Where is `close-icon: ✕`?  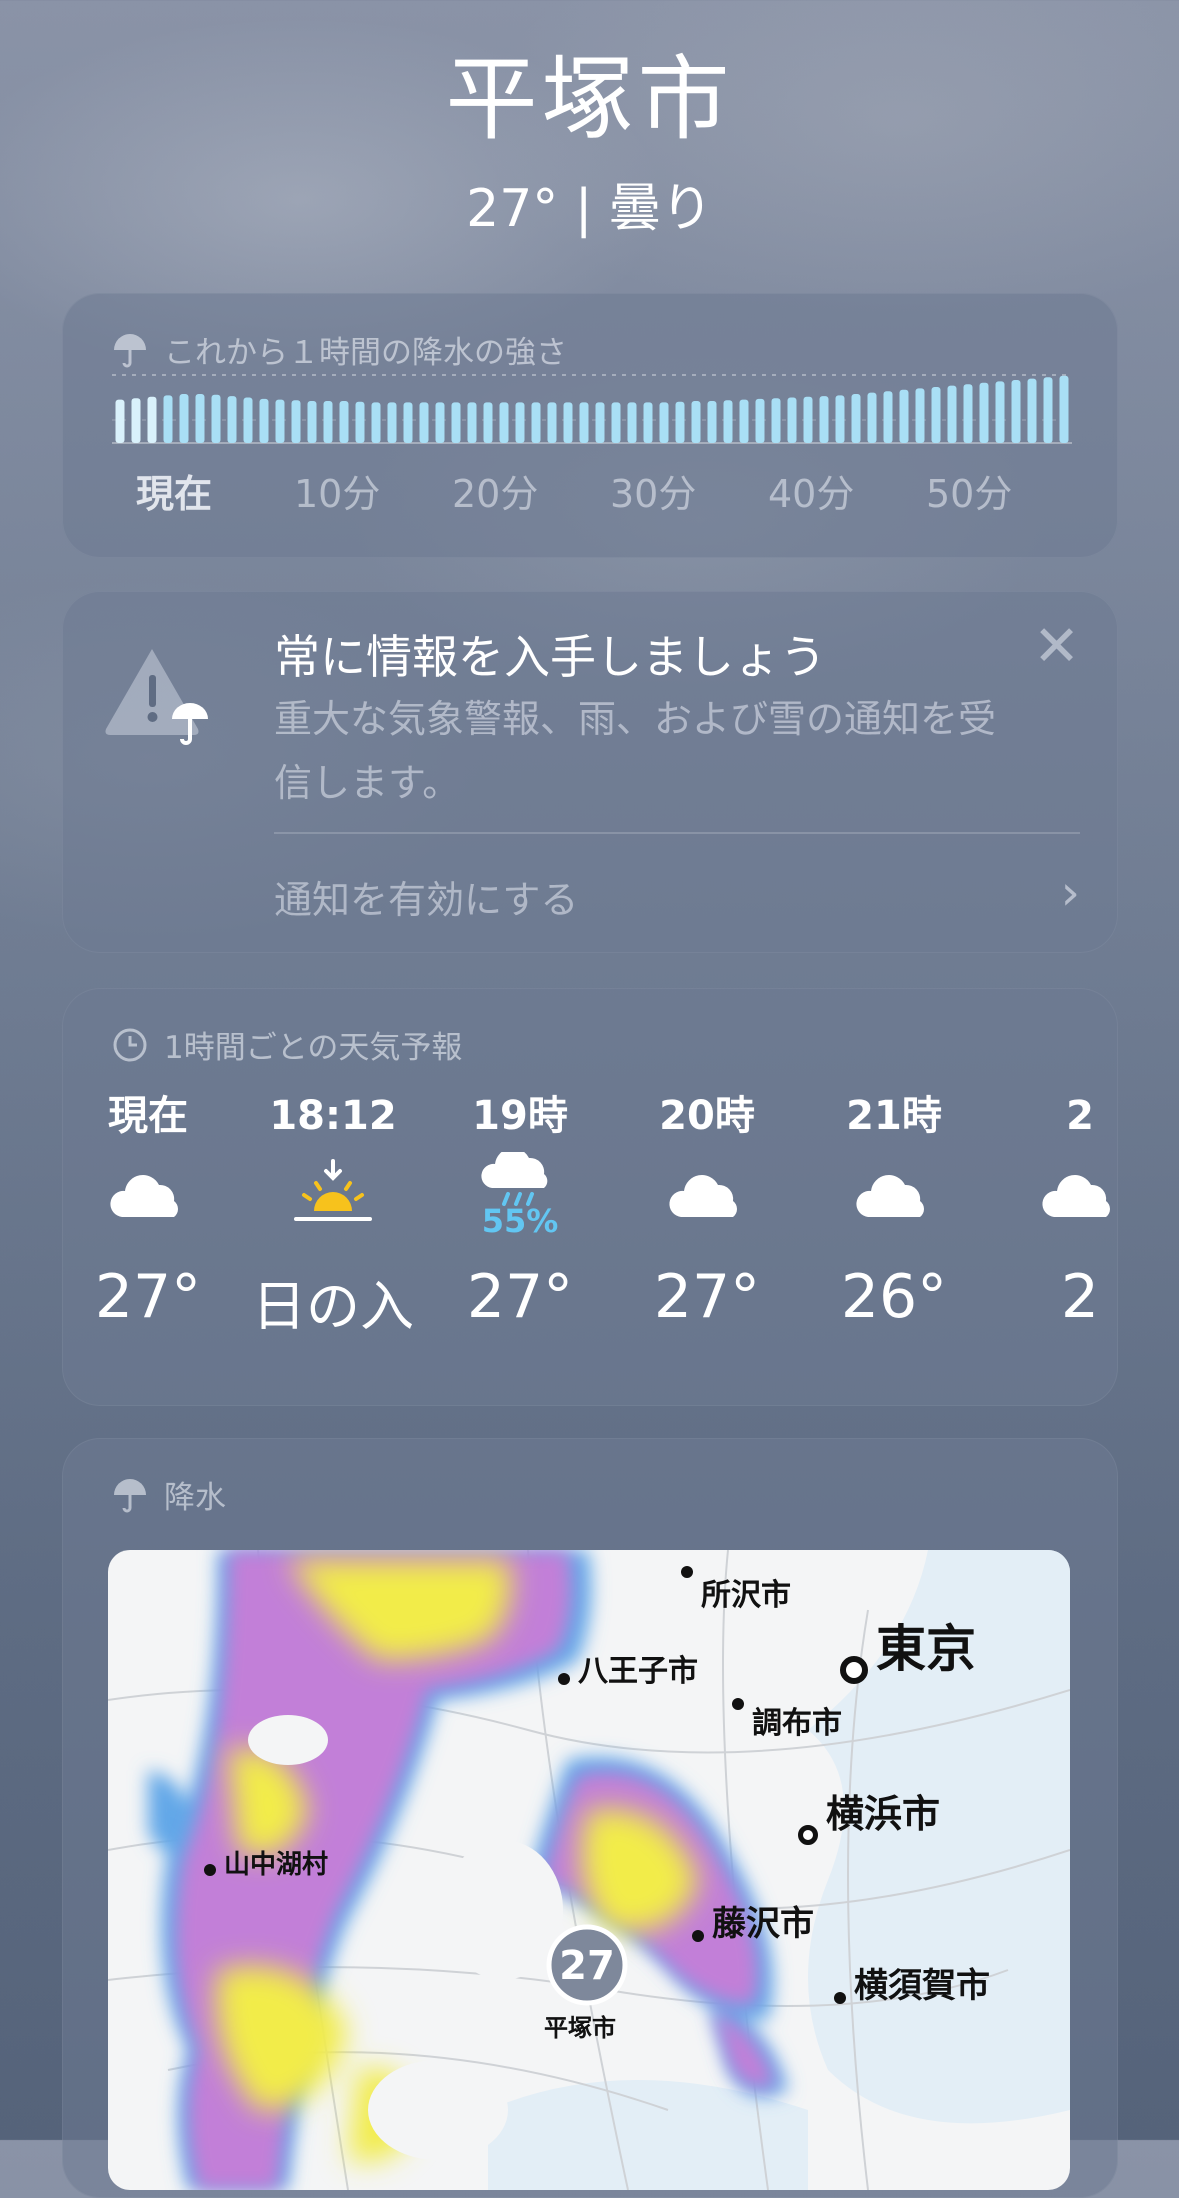
close-icon: ✕ is located at coordinates (1056, 647).